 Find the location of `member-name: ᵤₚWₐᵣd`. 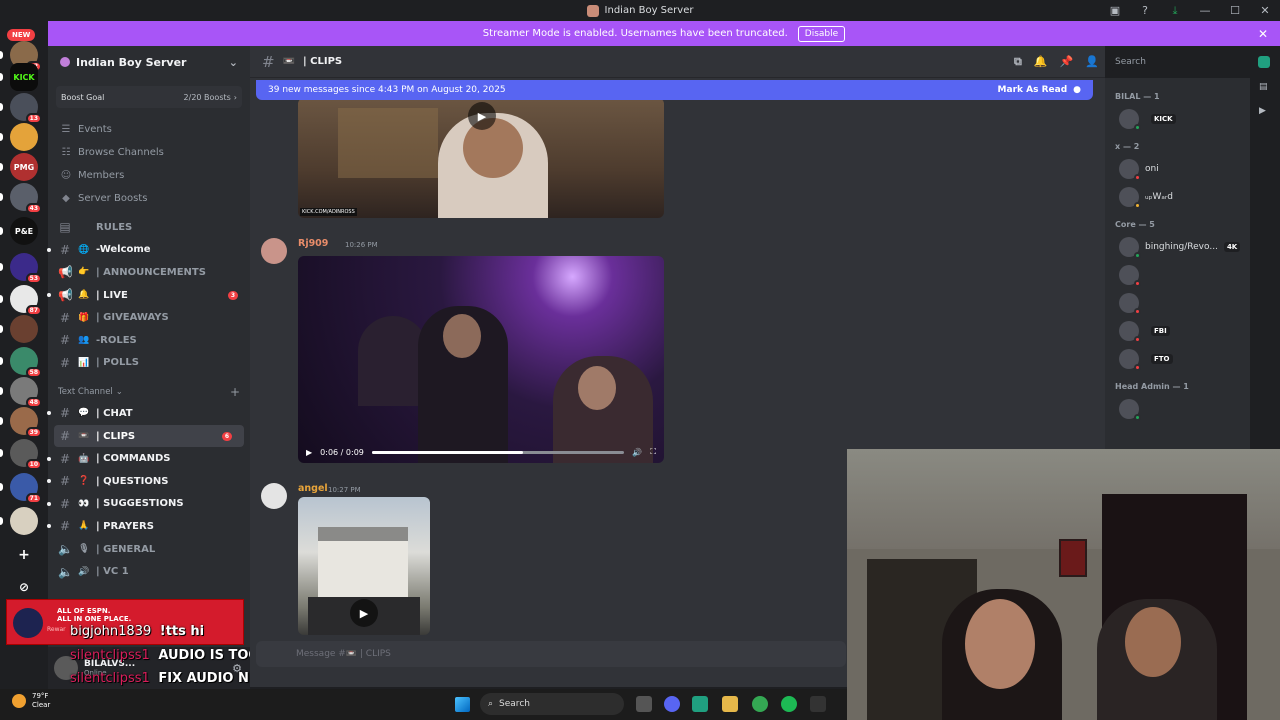

member-name: ᵤₚWₐᵣd is located at coordinates (1159, 197).